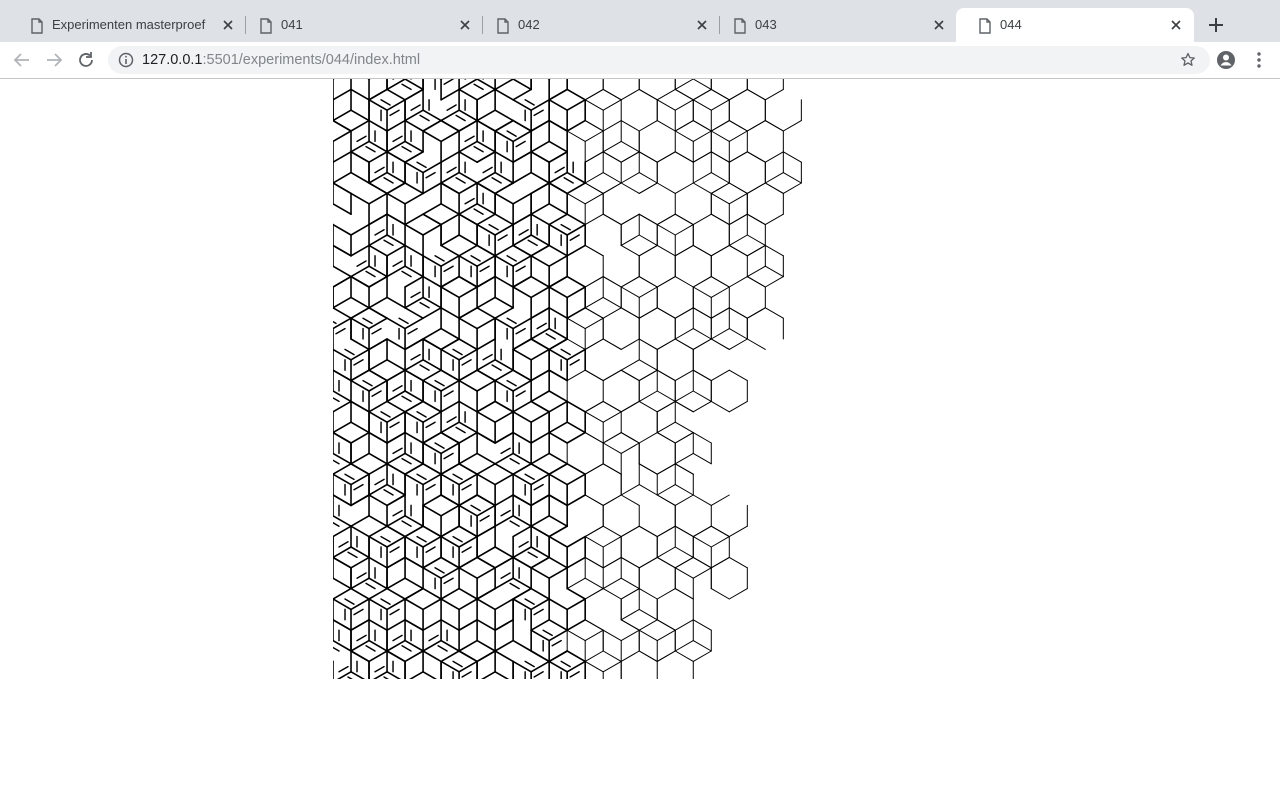  I want to click on tab-title: 044, so click(1011, 24).